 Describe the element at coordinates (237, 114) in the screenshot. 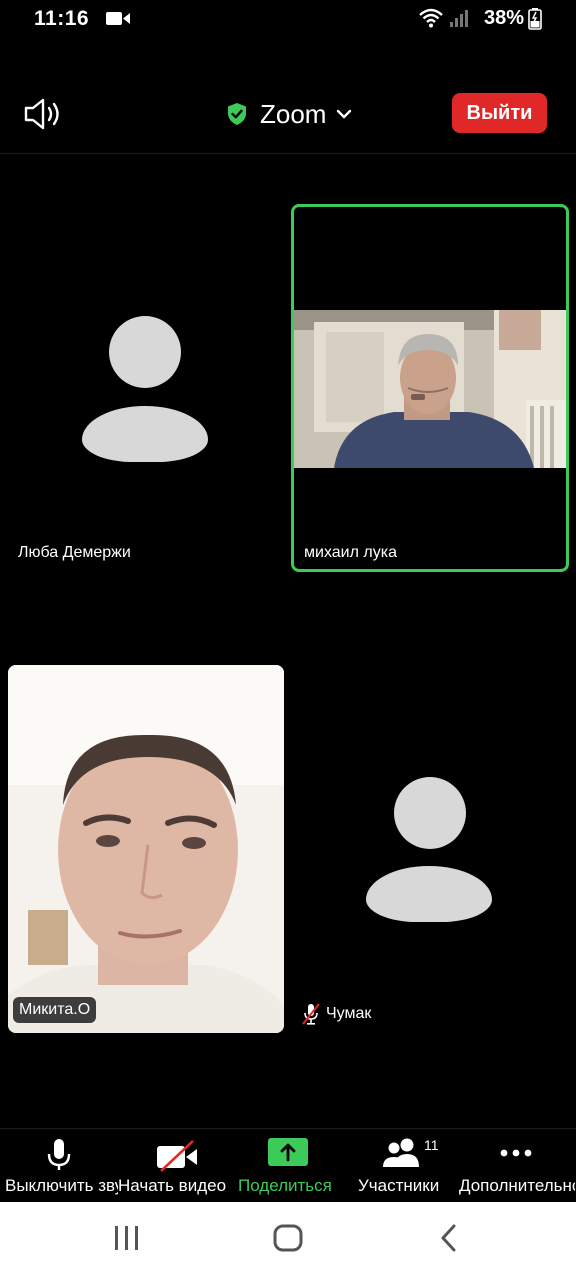

I see `shield-check-icon` at that location.